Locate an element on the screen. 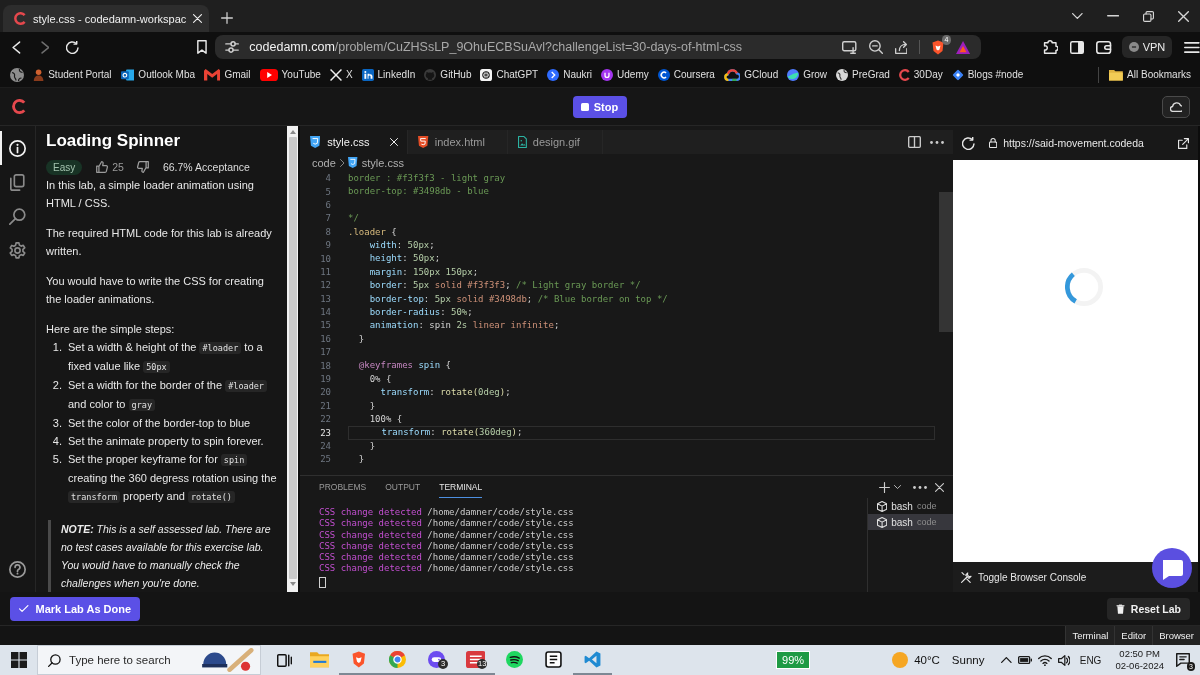 Image resolution: width=1200 pixels, height=675 pixels. language-text: ENG is located at coordinates (1090, 660).